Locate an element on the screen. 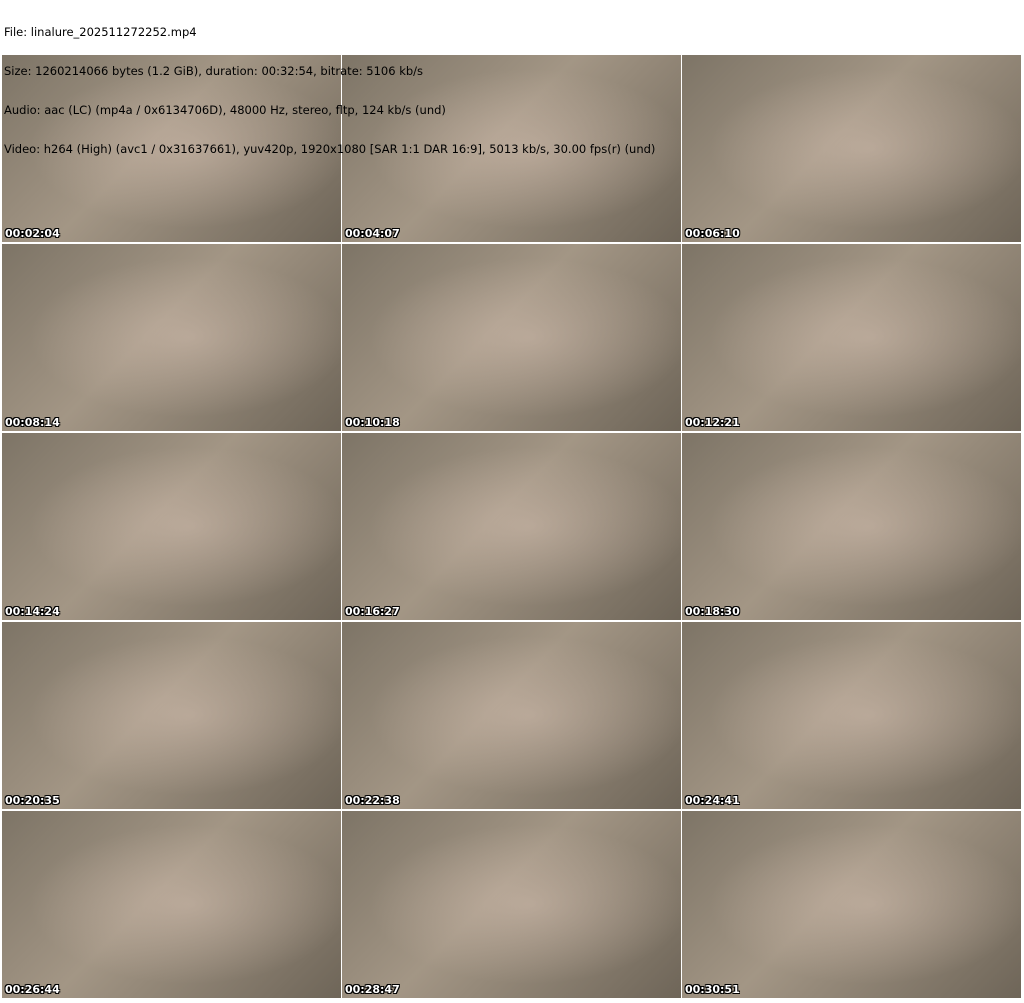  video-thumbnail: 00:26:44 is located at coordinates (171, 904).